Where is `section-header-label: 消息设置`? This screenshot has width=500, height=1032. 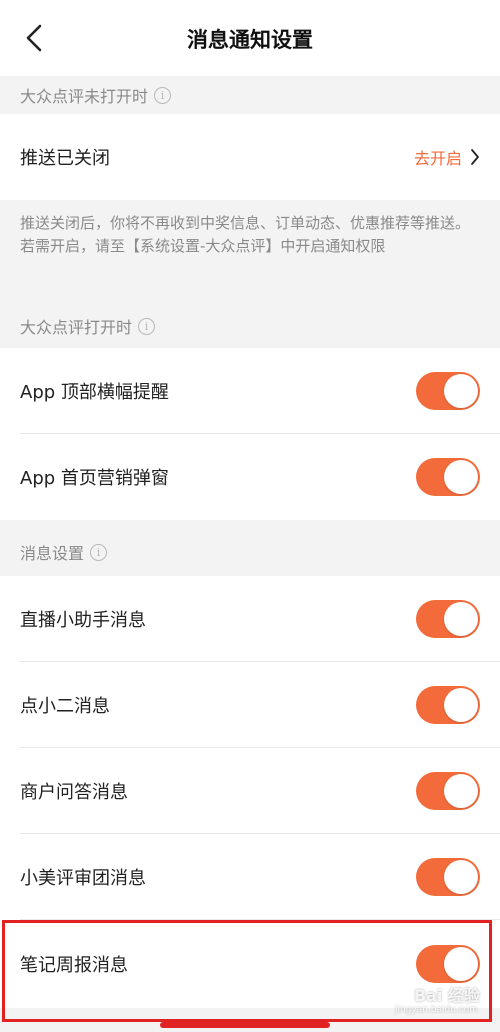 section-header-label: 消息设置 is located at coordinates (52, 553).